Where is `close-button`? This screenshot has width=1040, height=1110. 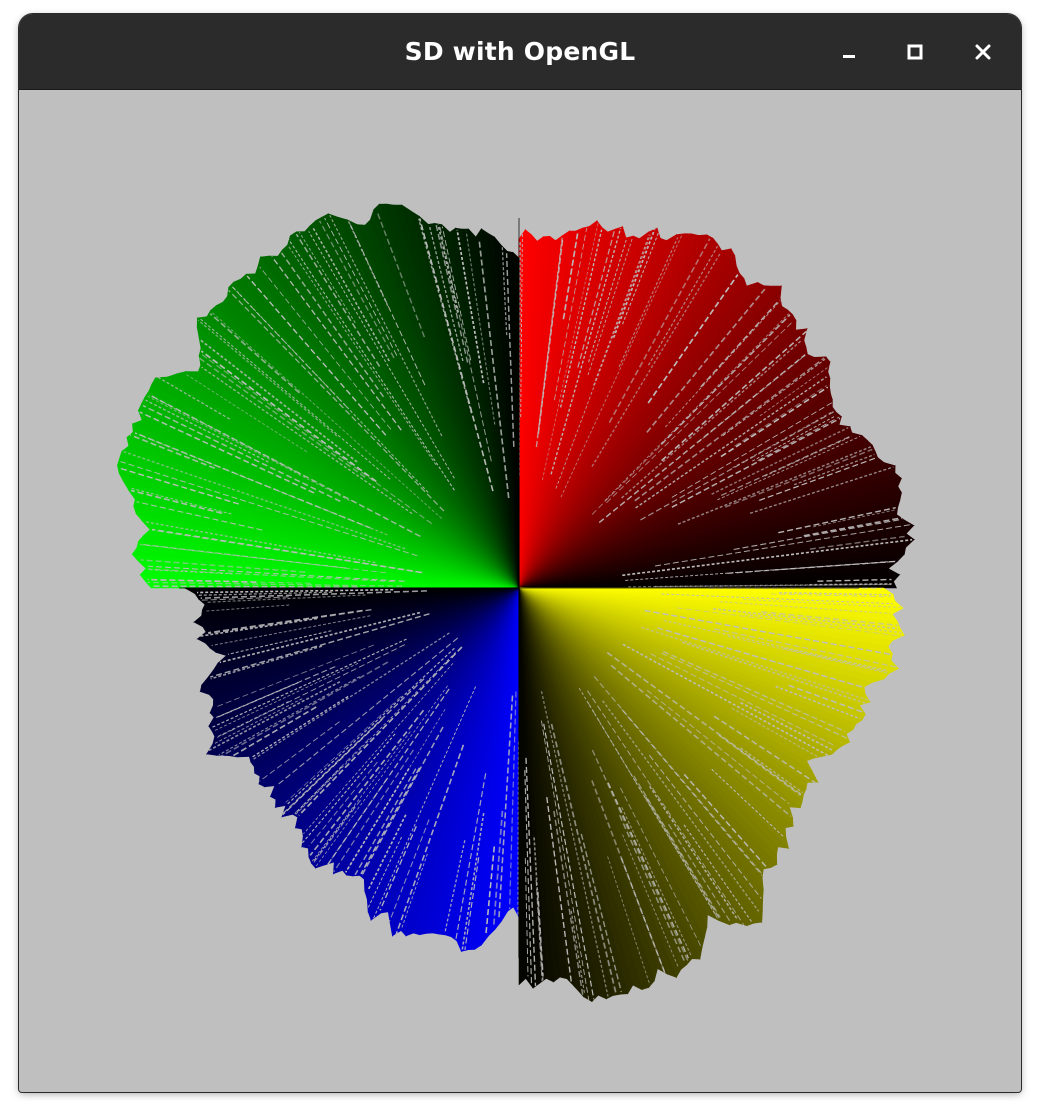
close-button is located at coordinates (983, 52).